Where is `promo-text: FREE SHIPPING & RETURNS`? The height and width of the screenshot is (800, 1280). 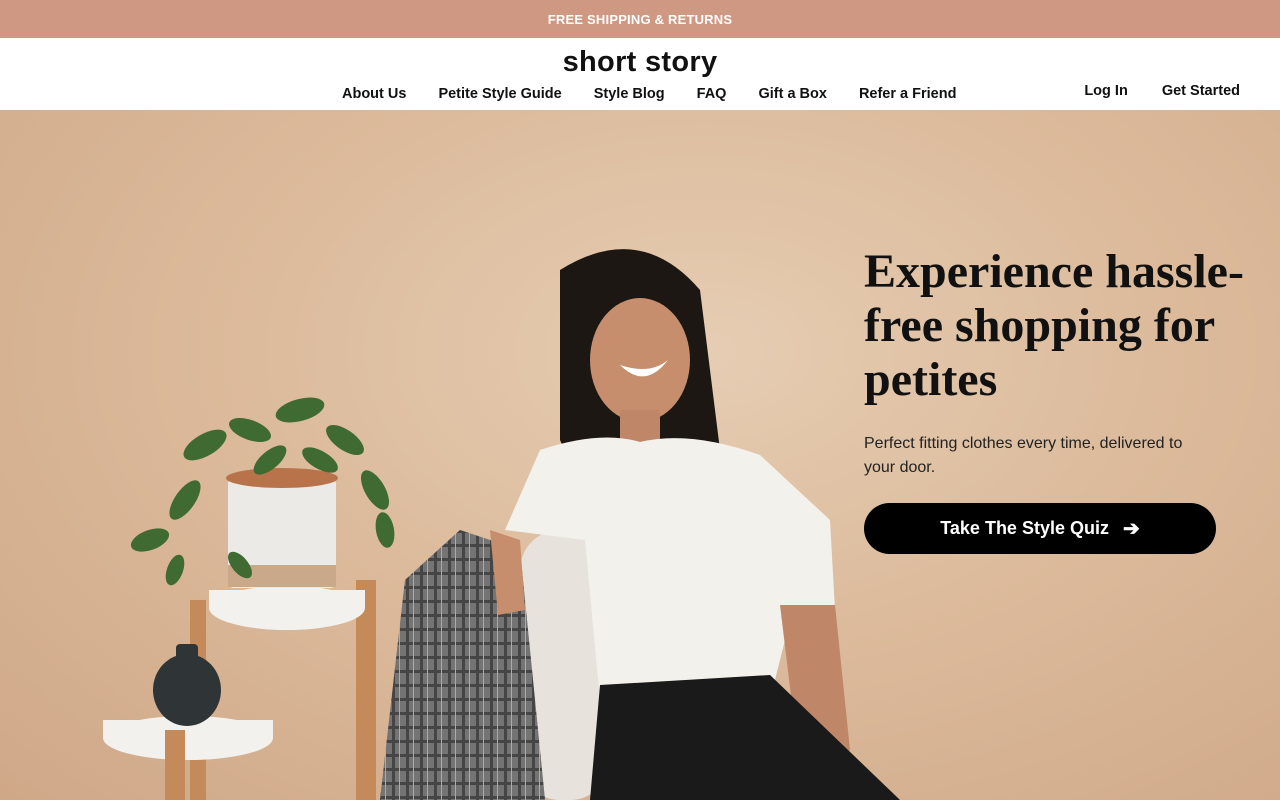 promo-text: FREE SHIPPING & RETURNS is located at coordinates (640, 19).